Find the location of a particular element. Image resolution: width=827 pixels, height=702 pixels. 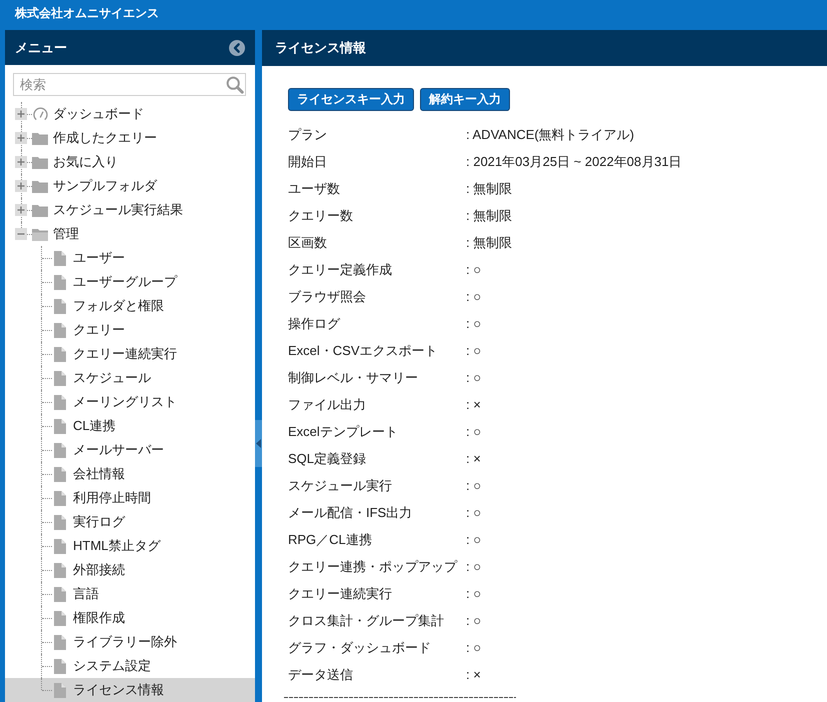

tree-item: 管理 is located at coordinates (130, 234).